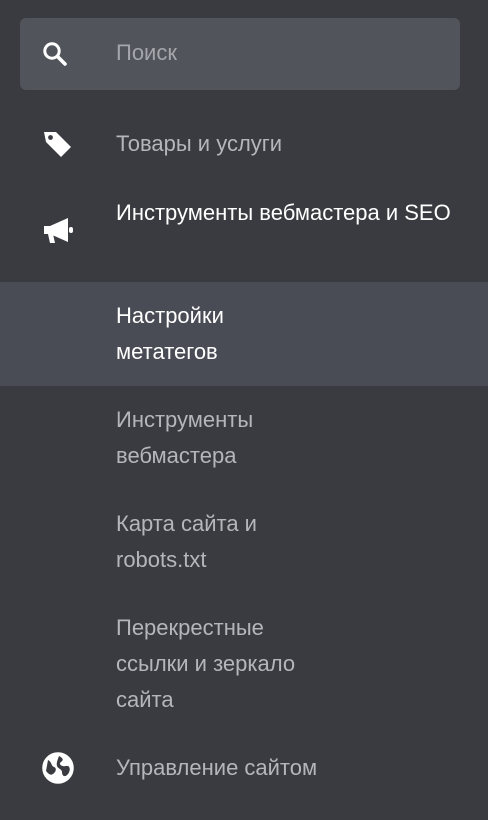 Image resolution: width=488 pixels, height=820 pixels. I want to click on sidebar-item-label: Товары и услуги, so click(199, 143).